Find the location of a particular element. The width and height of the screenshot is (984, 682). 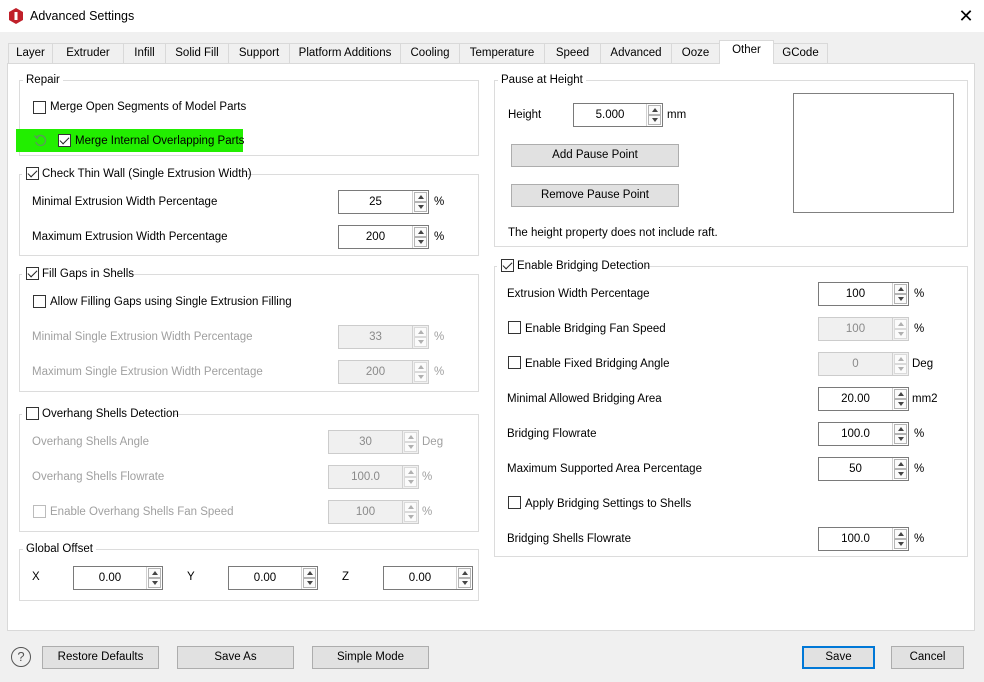

add-pause-button: Add Pause Point is located at coordinates (595, 155).